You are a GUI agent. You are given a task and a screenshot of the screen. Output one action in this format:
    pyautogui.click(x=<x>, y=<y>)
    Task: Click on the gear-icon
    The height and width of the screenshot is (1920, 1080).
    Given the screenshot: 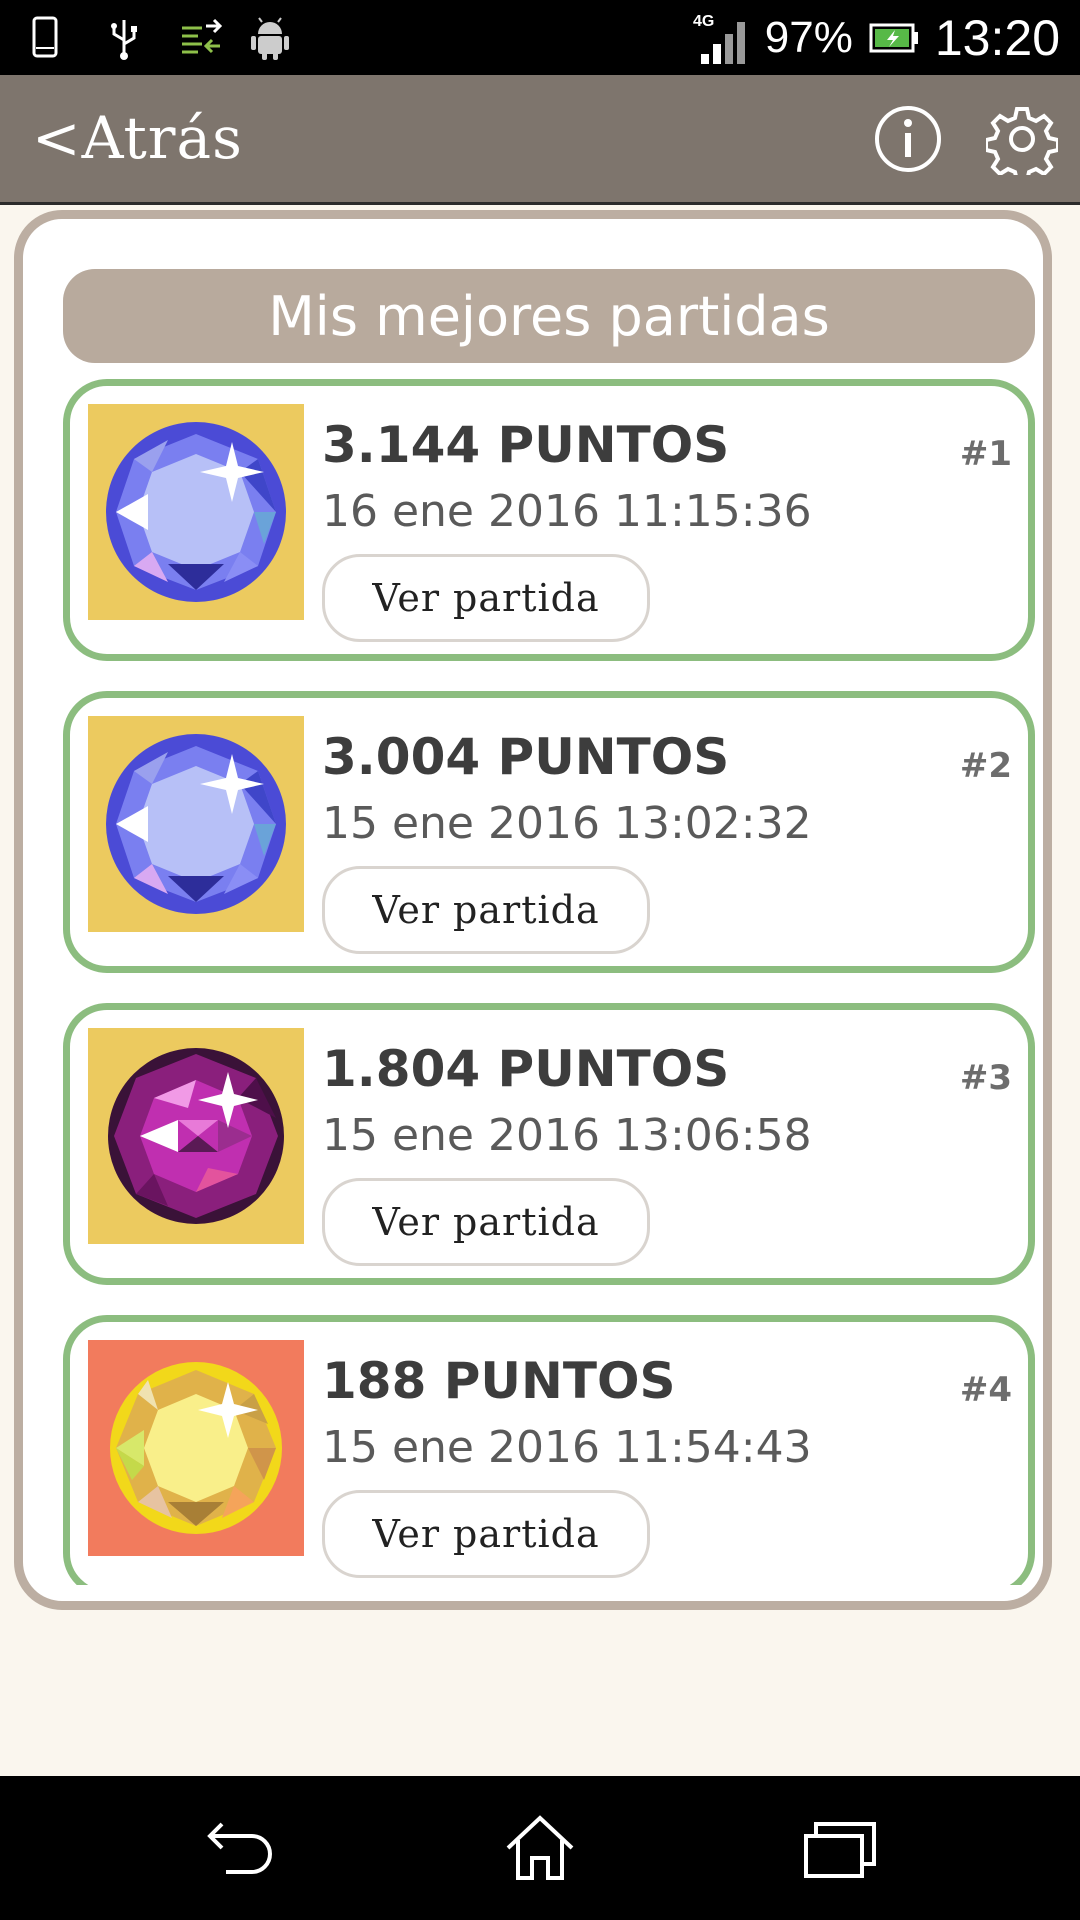 What is the action you would take?
    pyautogui.click(x=1022, y=139)
    